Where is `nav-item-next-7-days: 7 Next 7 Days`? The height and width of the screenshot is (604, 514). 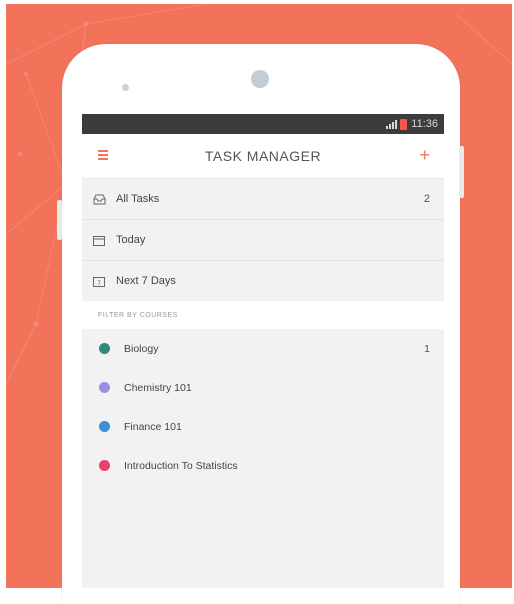
nav-item-next-7-days: 7 Next 7 Days is located at coordinates (263, 281).